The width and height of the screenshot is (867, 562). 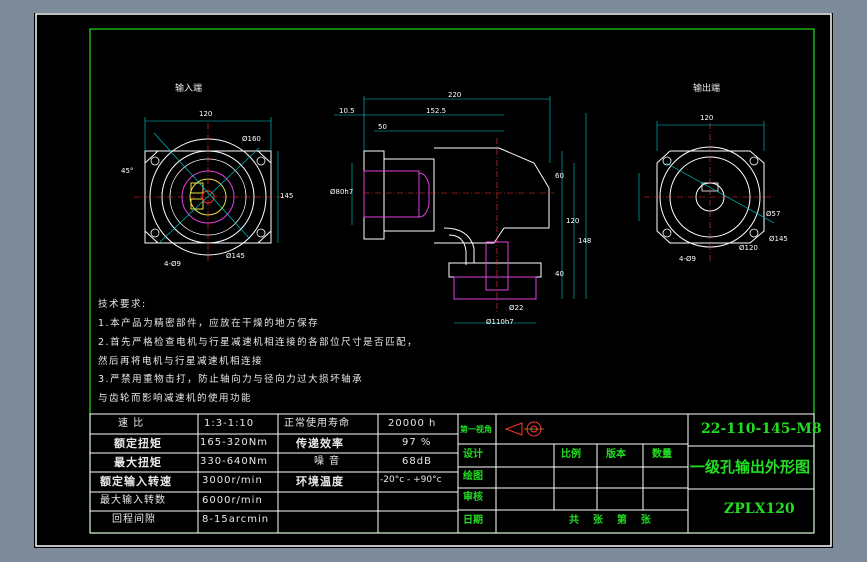 I want to click on note-line-3: 然后再将电机与行星减速机相连接, so click(x=181, y=361).